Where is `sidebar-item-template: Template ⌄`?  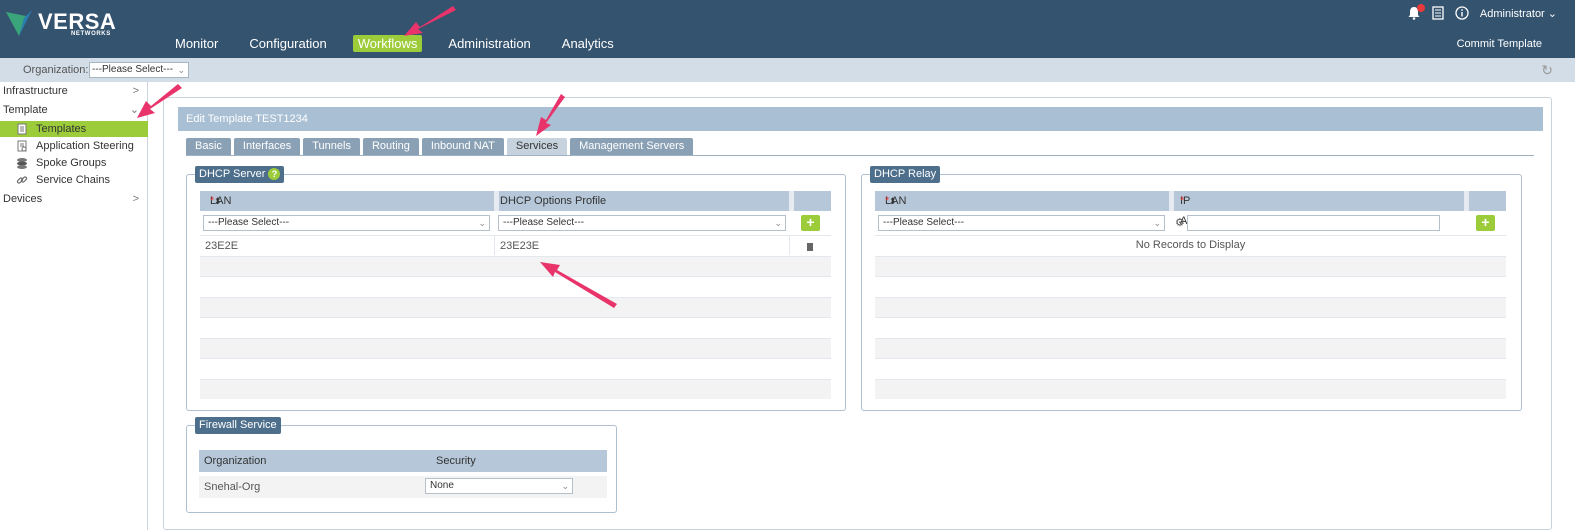 sidebar-item-template: Template ⌄ is located at coordinates (74, 110).